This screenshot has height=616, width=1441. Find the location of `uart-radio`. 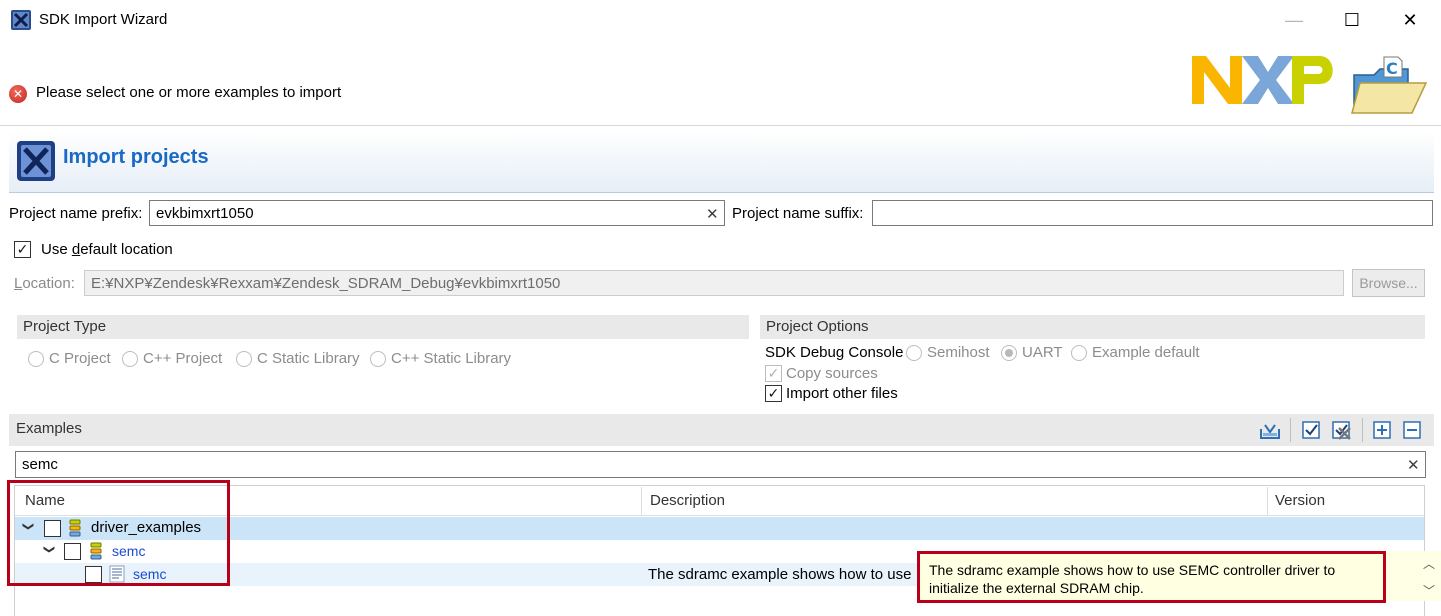

uart-radio is located at coordinates (1009, 353).